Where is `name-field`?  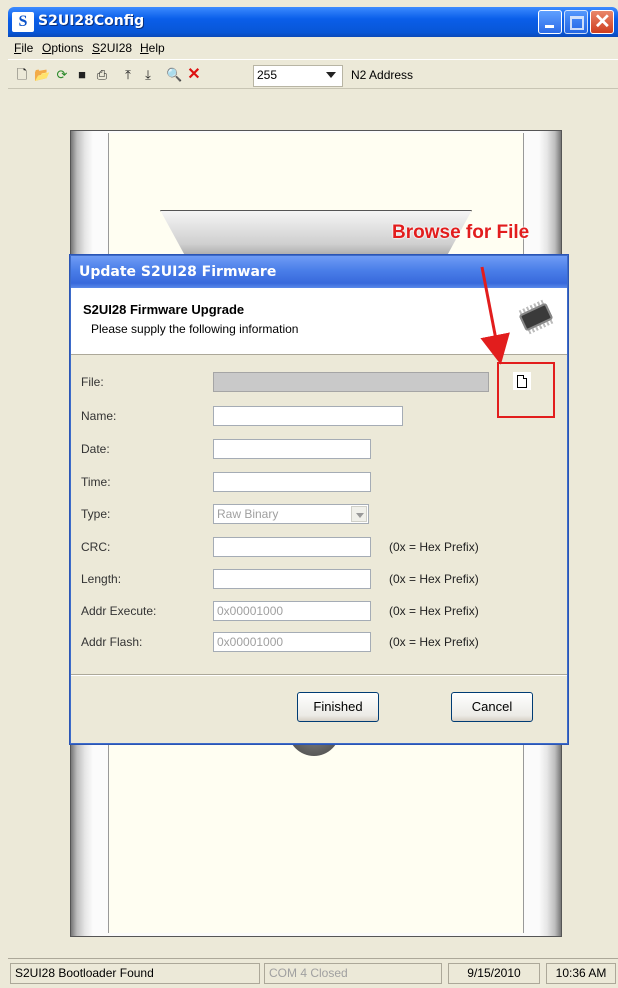
name-field is located at coordinates (308, 416).